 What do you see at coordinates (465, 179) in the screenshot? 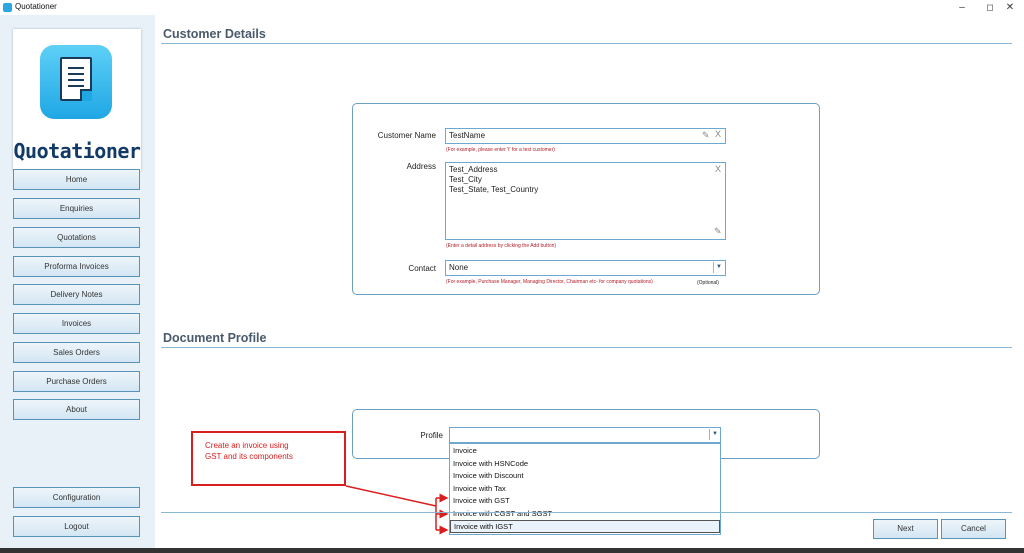
I see `address-line: Test_City` at bounding box center [465, 179].